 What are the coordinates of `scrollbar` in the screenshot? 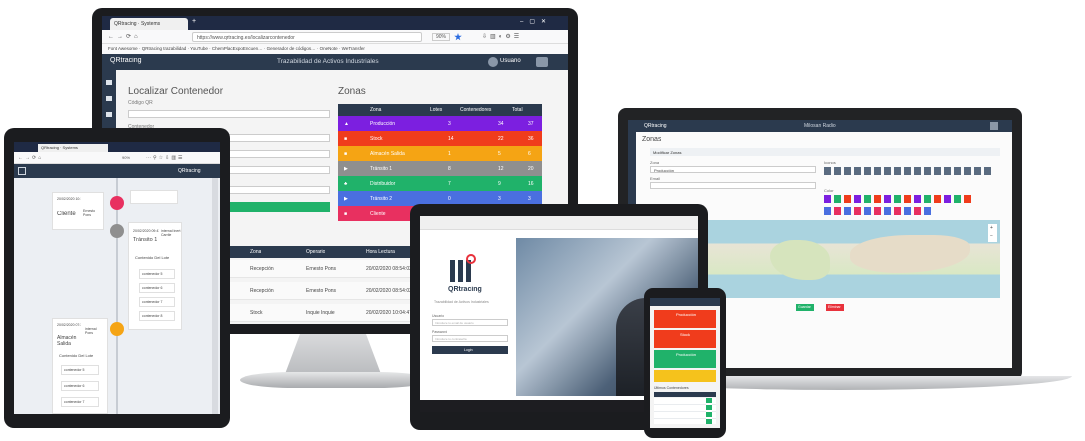 It's located at (215, 296).